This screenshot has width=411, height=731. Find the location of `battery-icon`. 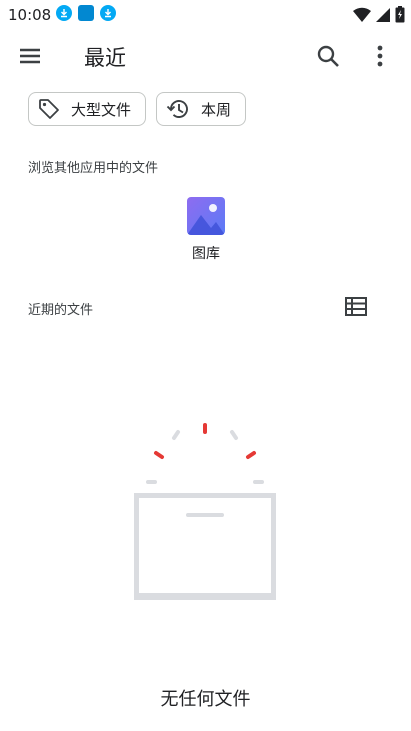

battery-icon is located at coordinates (400, 14).